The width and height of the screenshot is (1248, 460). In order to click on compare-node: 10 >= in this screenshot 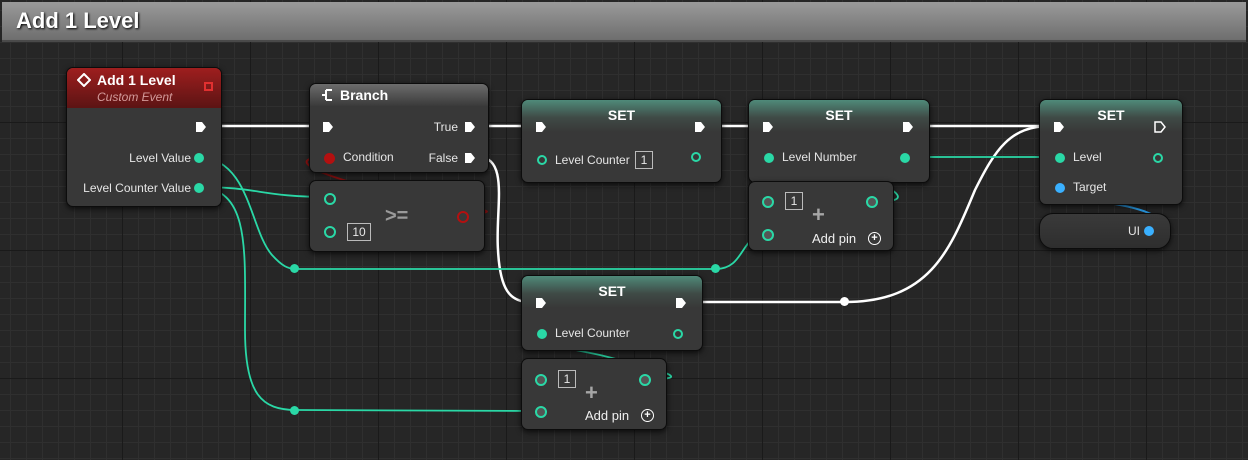, I will do `click(397, 216)`.